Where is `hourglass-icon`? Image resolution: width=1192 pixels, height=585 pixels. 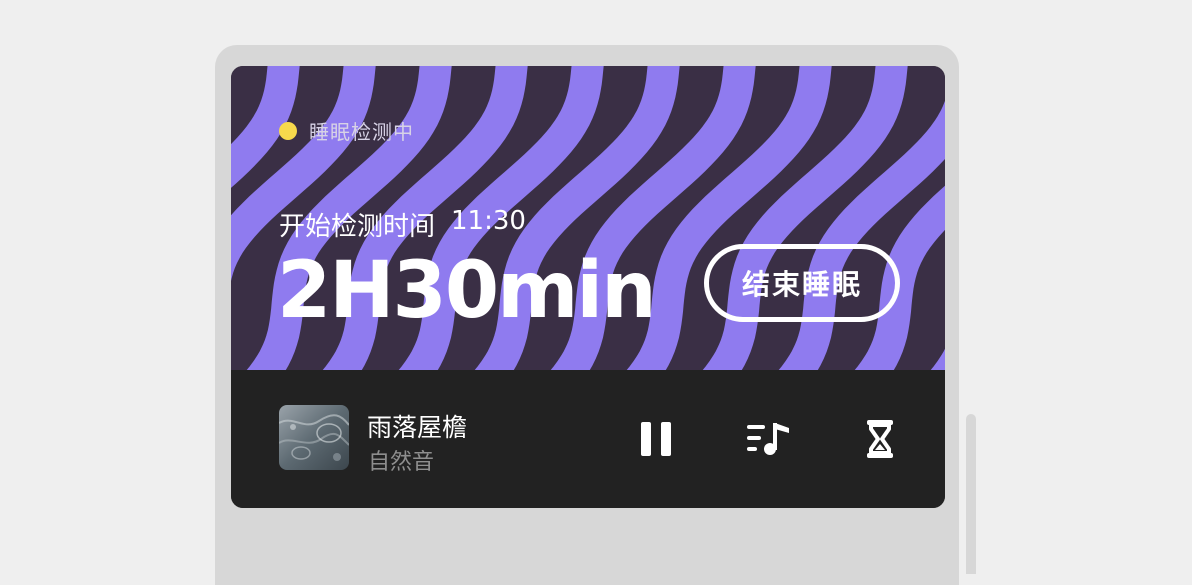
hourglass-icon is located at coordinates (880, 439).